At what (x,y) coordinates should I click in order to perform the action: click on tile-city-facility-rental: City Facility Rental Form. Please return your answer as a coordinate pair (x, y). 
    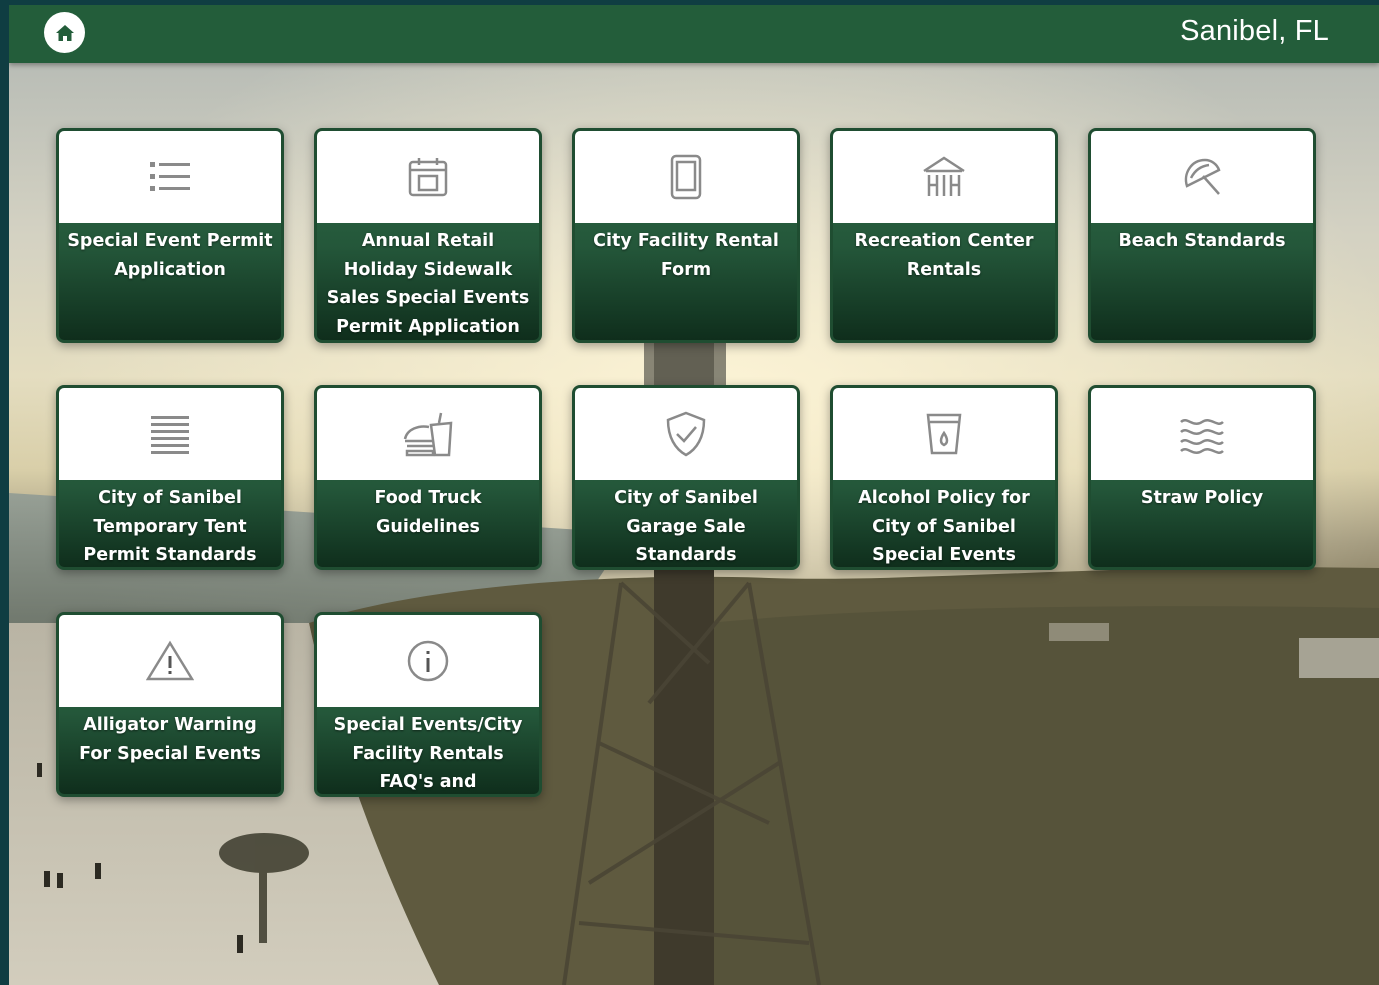
    Looking at the image, I should click on (686, 235).